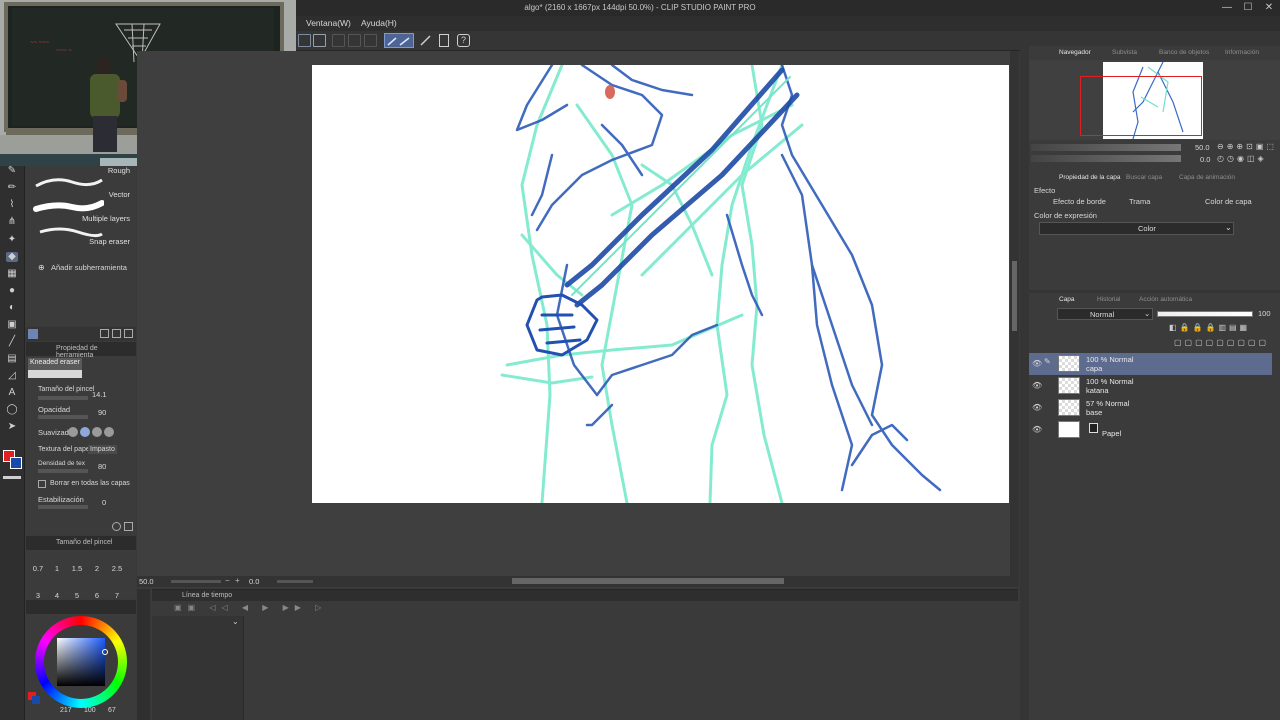 This screenshot has width=1280, height=720. Describe the element at coordinates (12, 325) in the screenshot. I see `gradient-tool-icon: ▣` at that location.